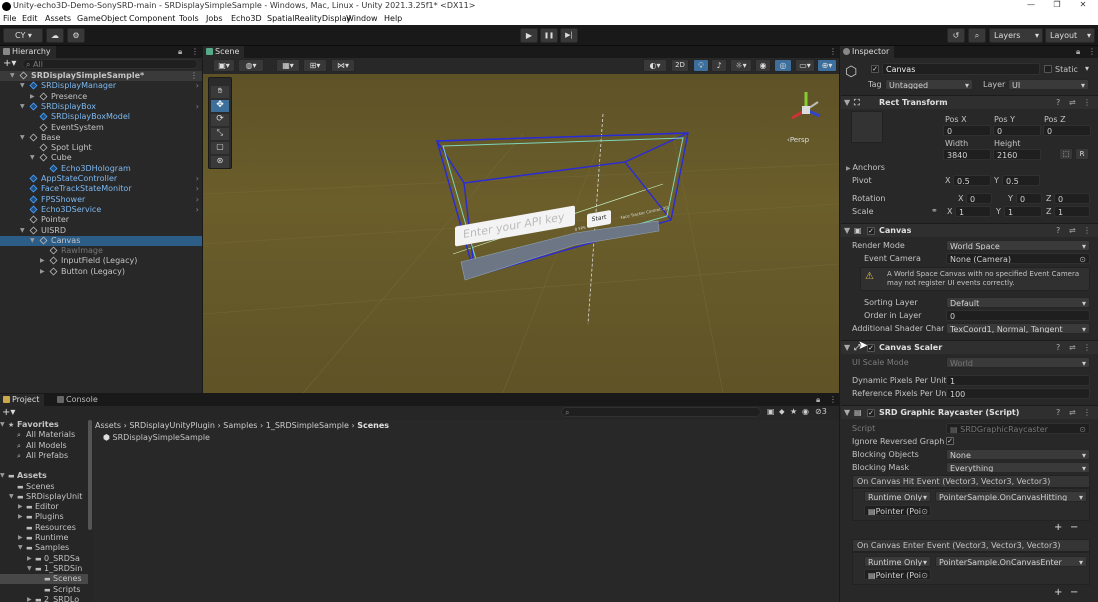 This screenshot has height=602, width=1098. Describe the element at coordinates (929, 84) in the screenshot. I see `tag-dropdown: Untagged` at that location.